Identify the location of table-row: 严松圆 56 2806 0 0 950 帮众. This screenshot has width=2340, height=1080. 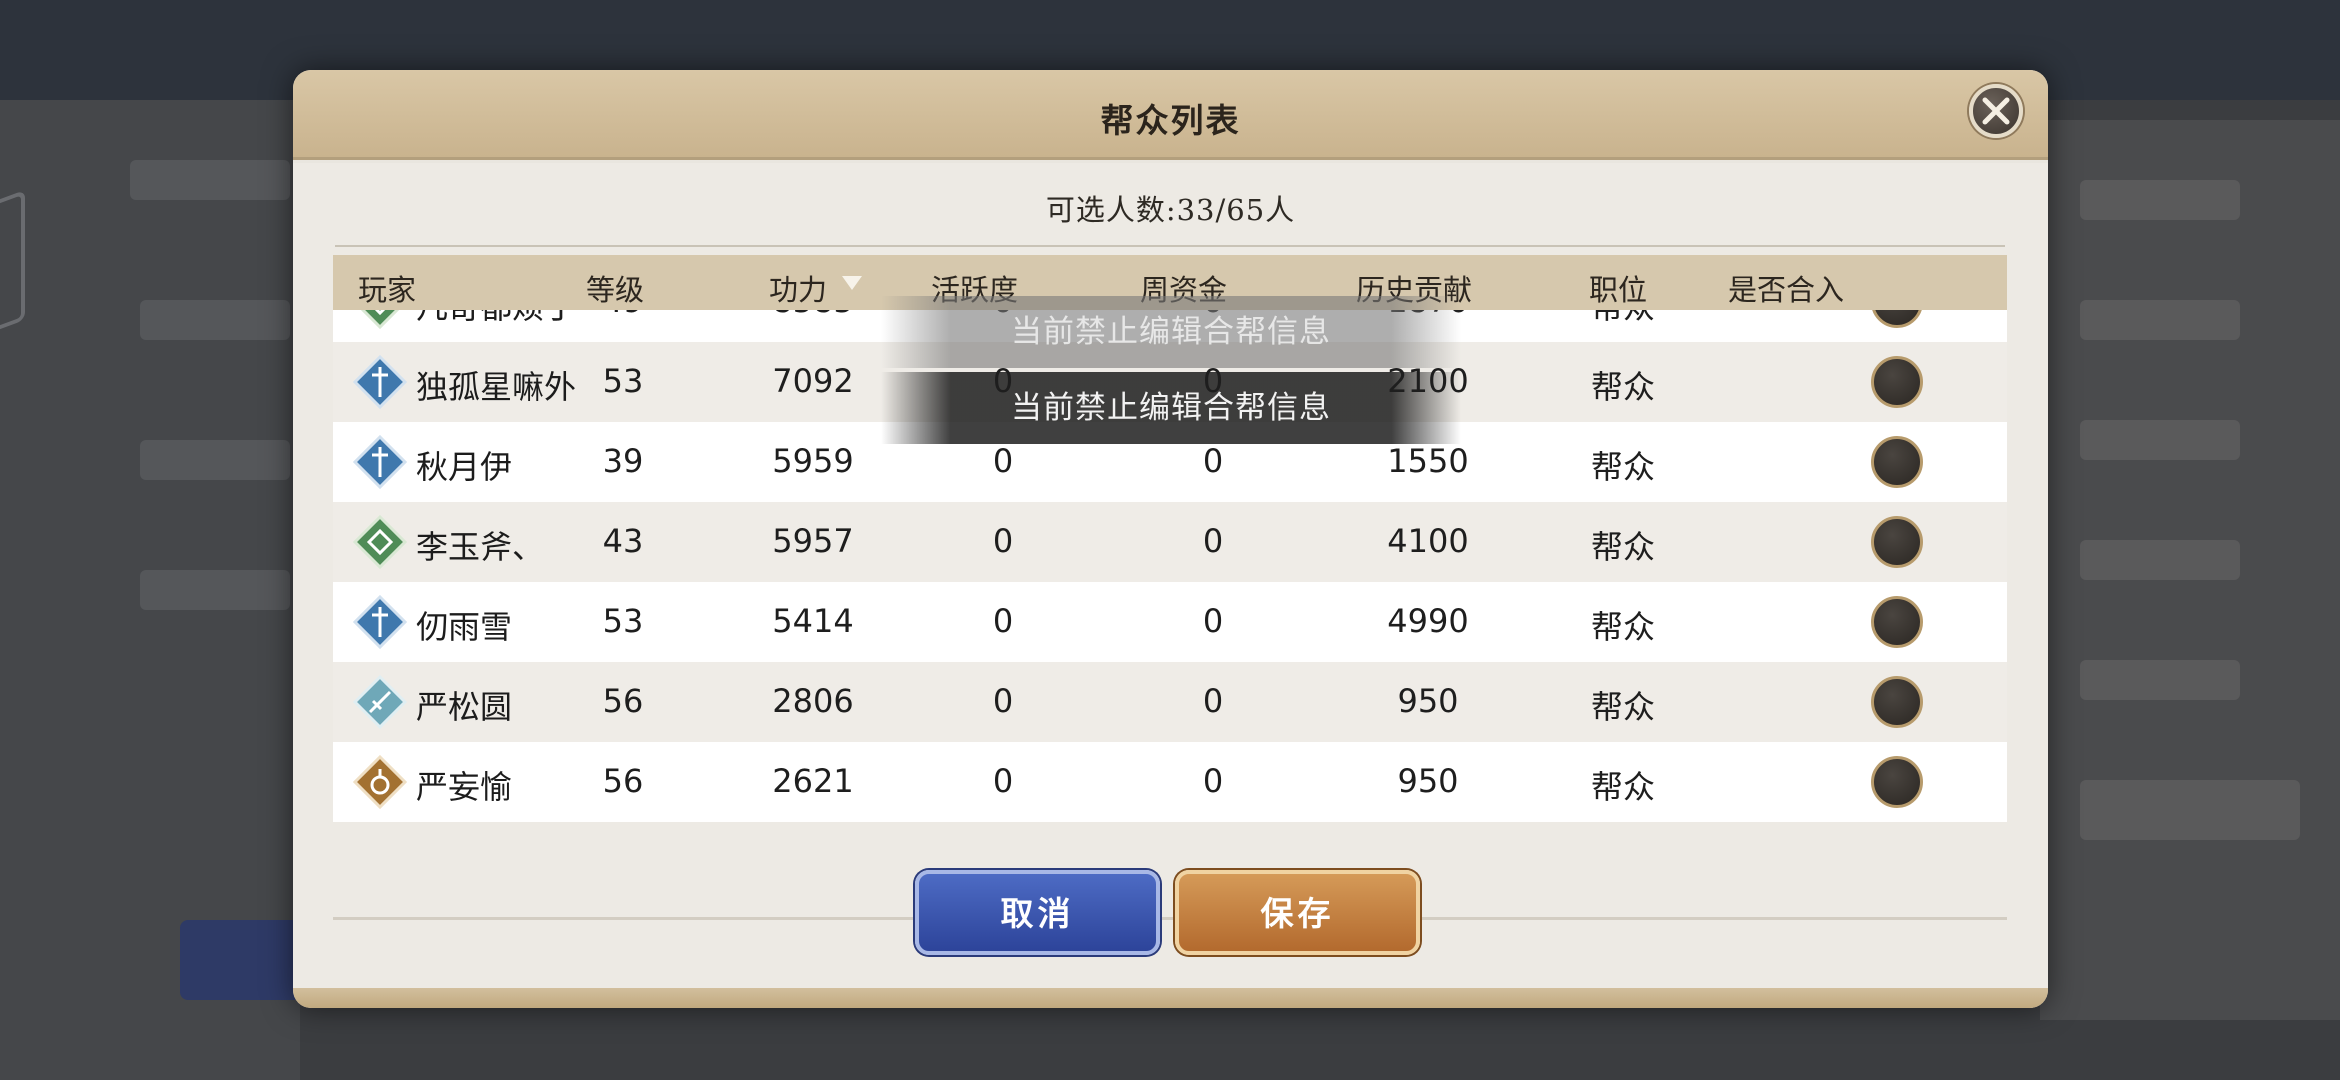
(1170, 702).